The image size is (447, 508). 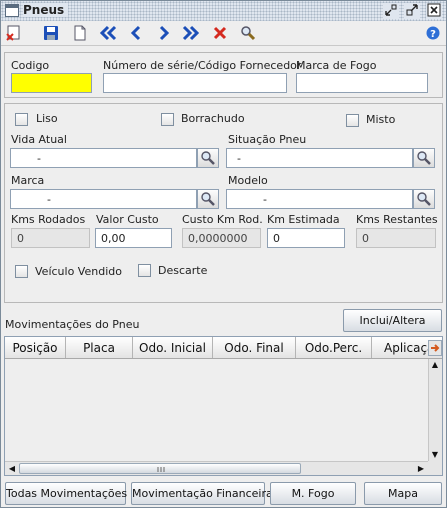 I want to click on search-icon, so click(x=248, y=34).